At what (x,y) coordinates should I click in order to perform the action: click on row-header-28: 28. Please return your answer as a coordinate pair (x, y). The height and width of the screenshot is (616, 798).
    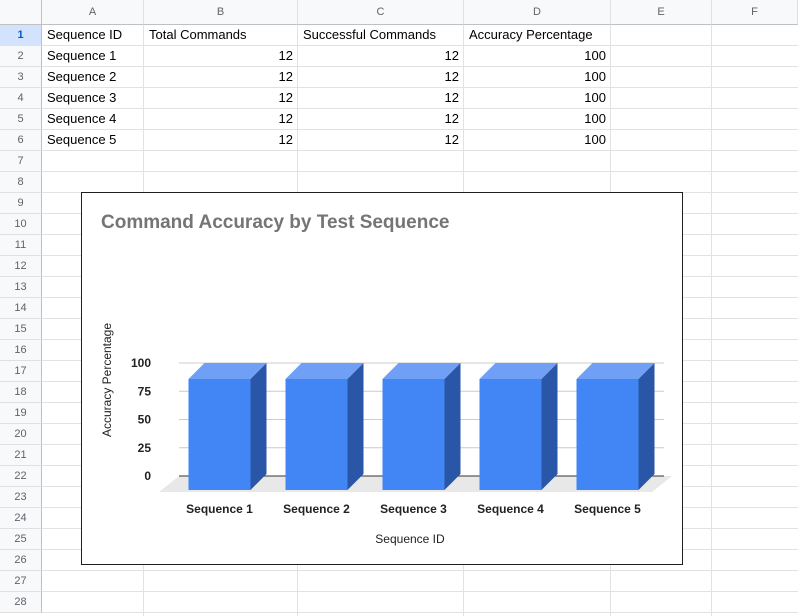
    Looking at the image, I should click on (21, 602).